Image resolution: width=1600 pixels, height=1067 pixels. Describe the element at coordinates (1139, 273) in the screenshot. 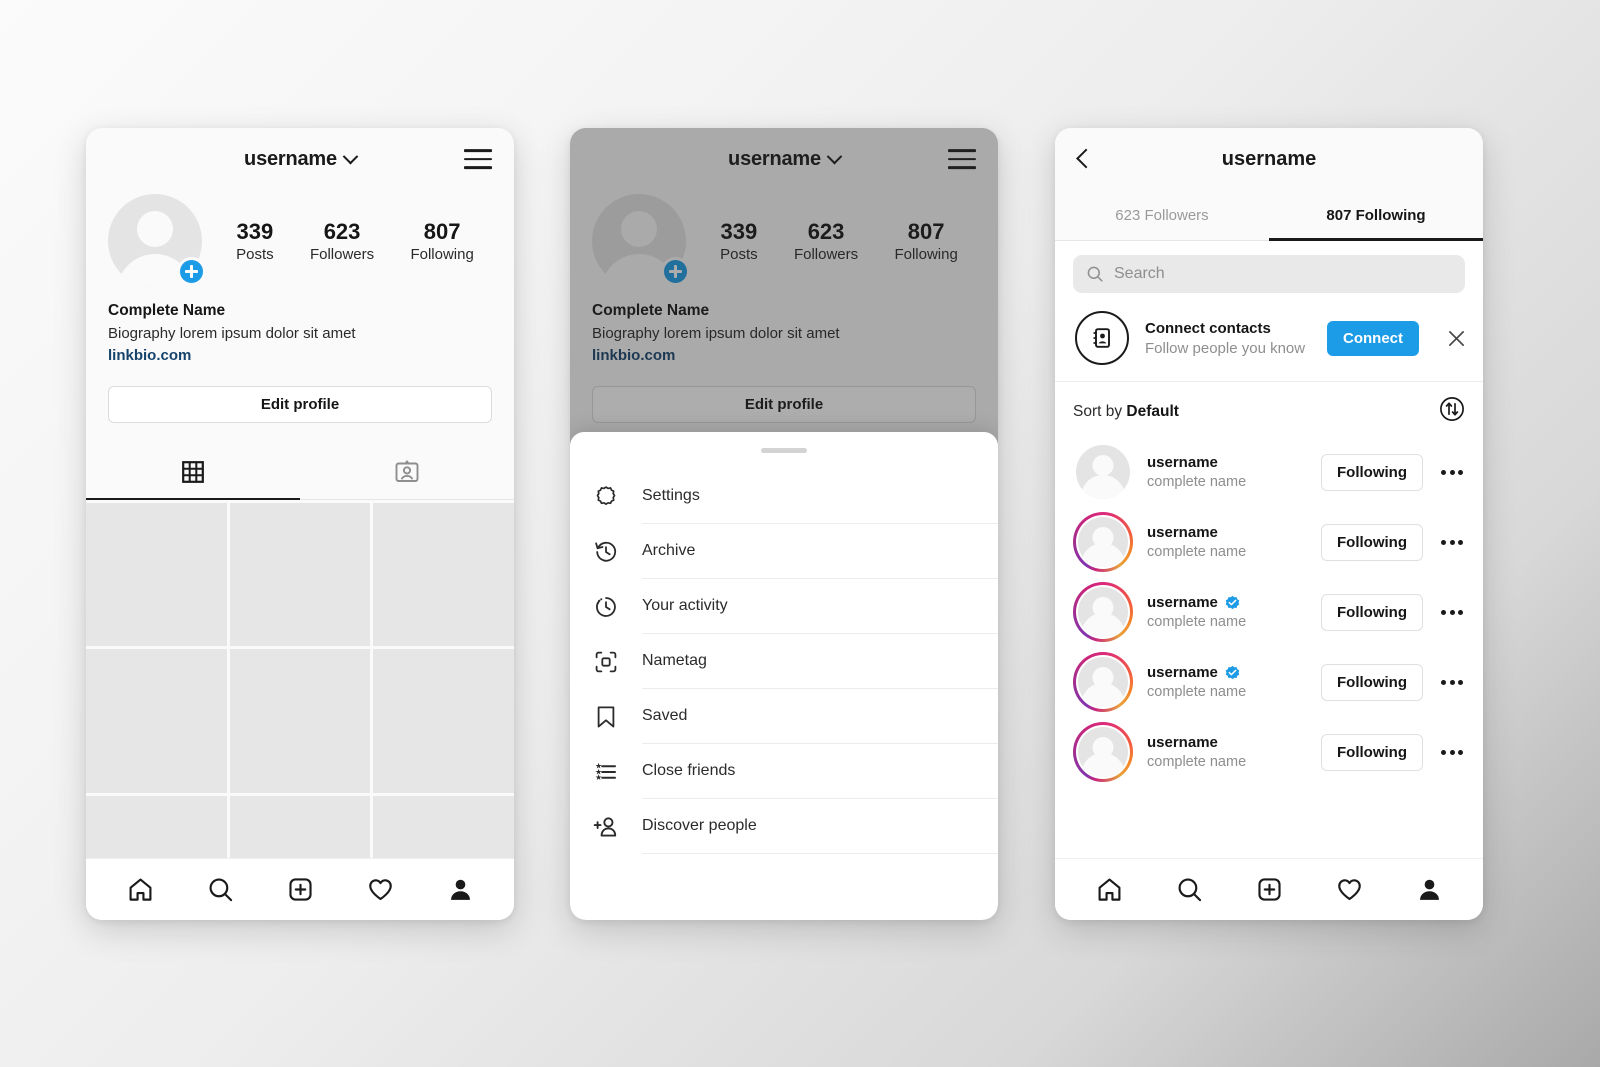

I see `search-placeholder: Search` at that location.